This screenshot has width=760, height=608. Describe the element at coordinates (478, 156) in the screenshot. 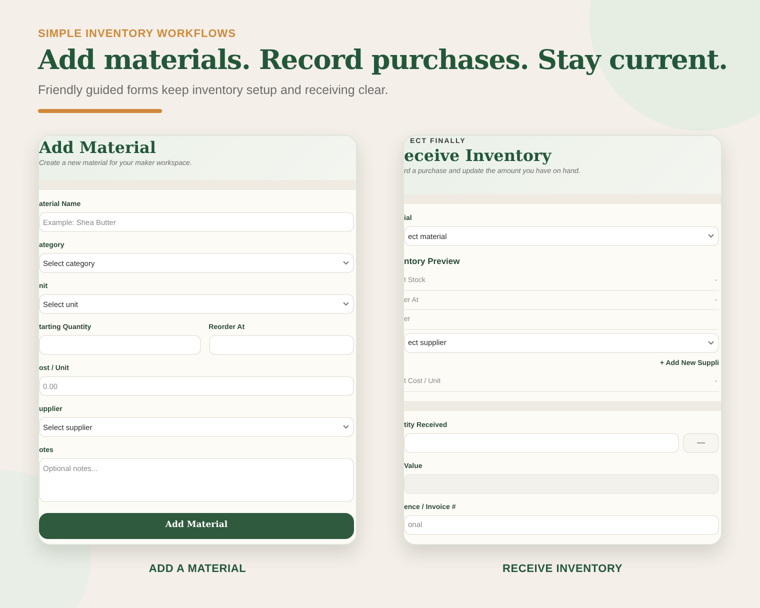

I see `card-title: eceive Inventory` at that location.